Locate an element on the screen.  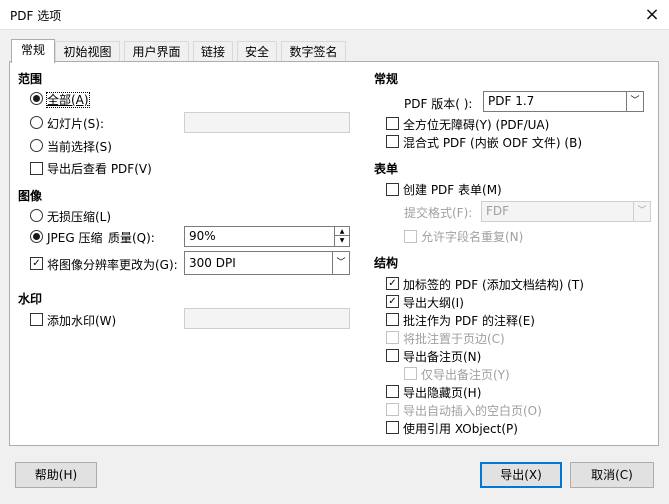
window-title: PDF 选项 is located at coordinates (36, 16).